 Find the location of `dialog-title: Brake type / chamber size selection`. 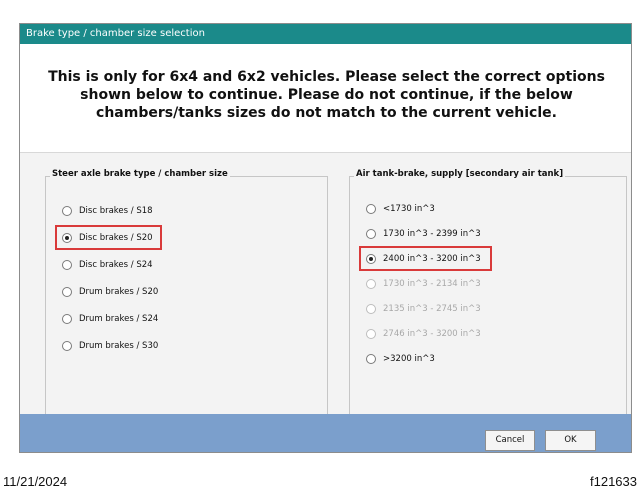

dialog-title: Brake type / chamber size selection is located at coordinates (325, 34).